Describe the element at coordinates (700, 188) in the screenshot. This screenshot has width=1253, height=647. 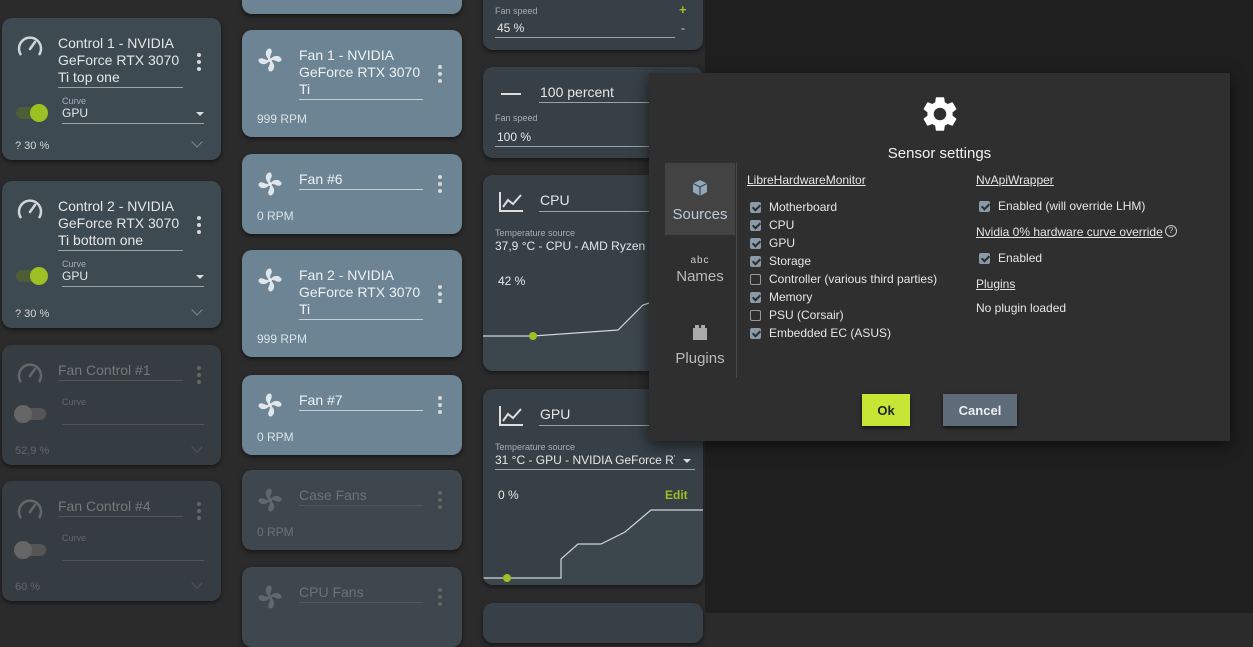
I see `cube-icon` at that location.